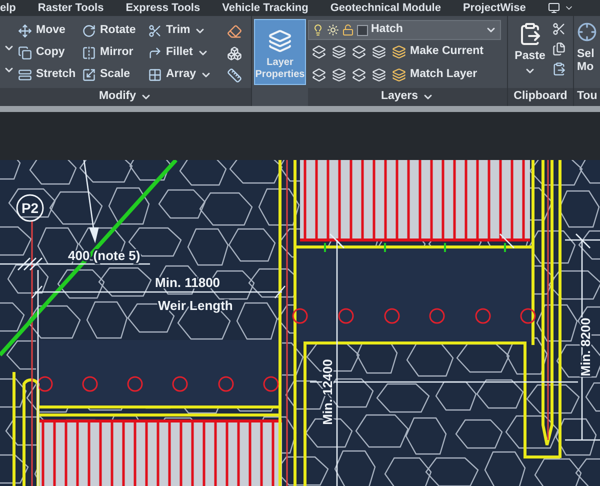 The width and height of the screenshot is (600, 486). I want to click on panel-title-bar: Tou, so click(587, 97).